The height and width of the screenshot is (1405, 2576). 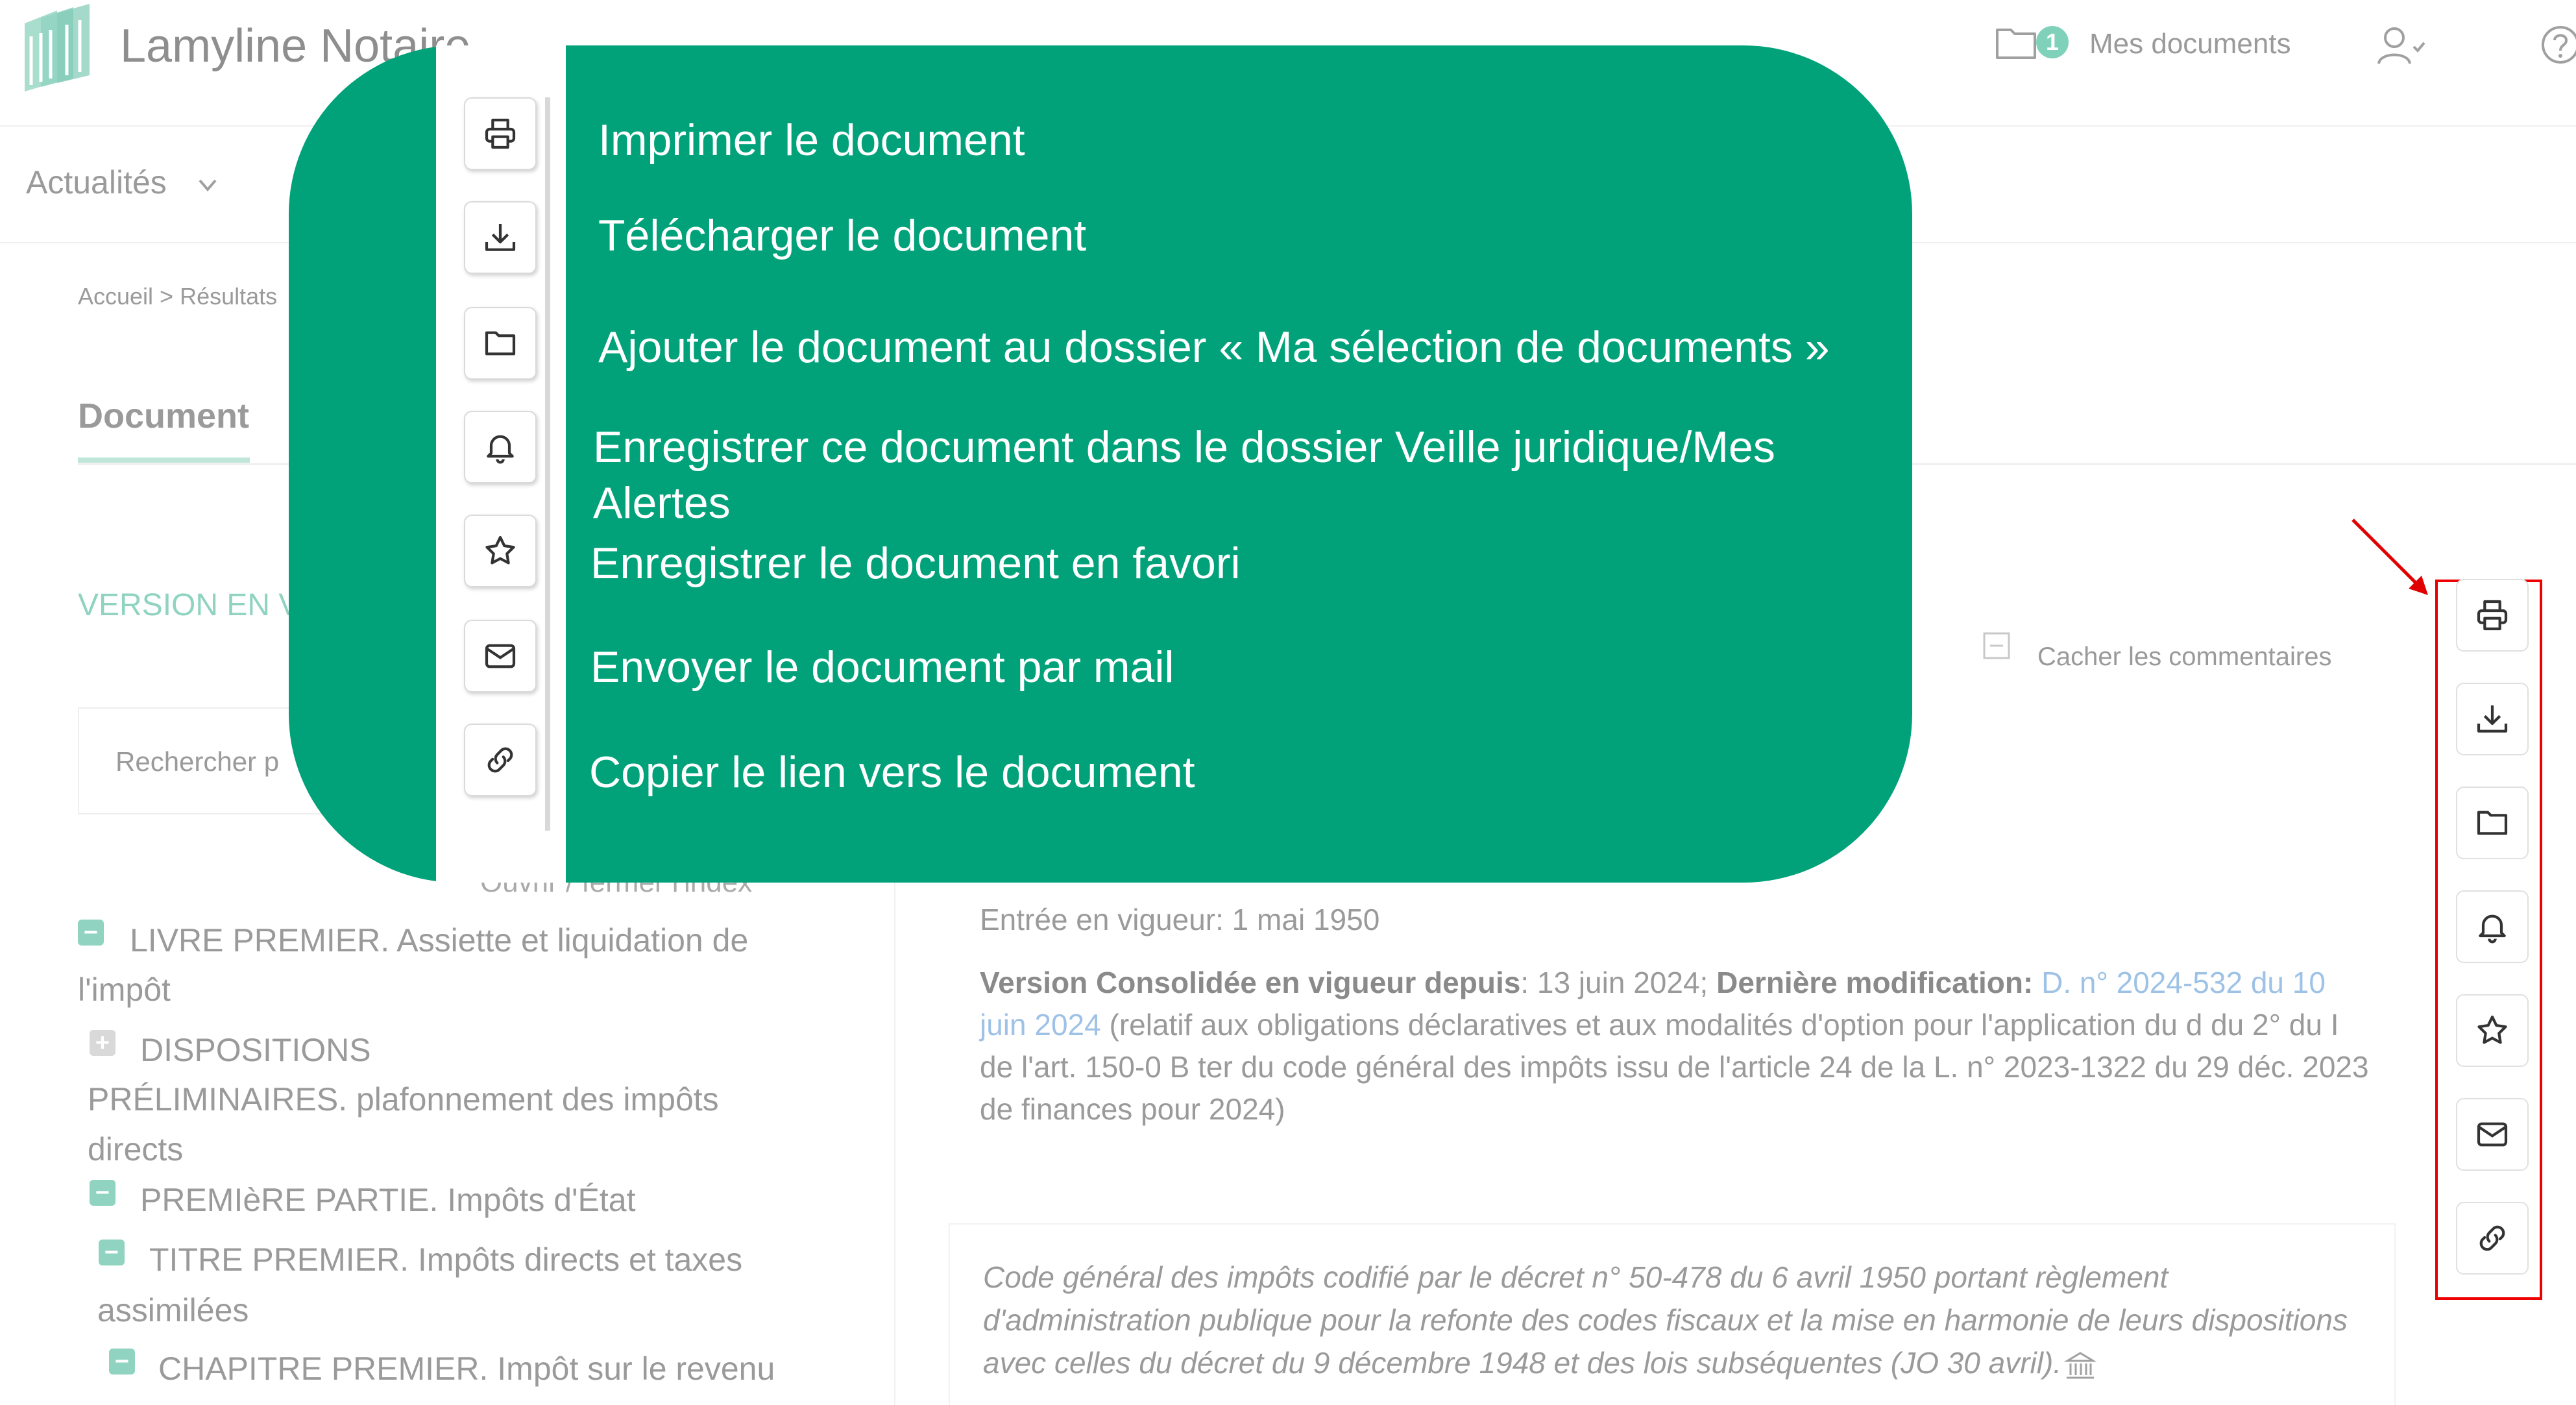 I want to click on tree-toggle-expand: +, so click(x=102, y=1043).